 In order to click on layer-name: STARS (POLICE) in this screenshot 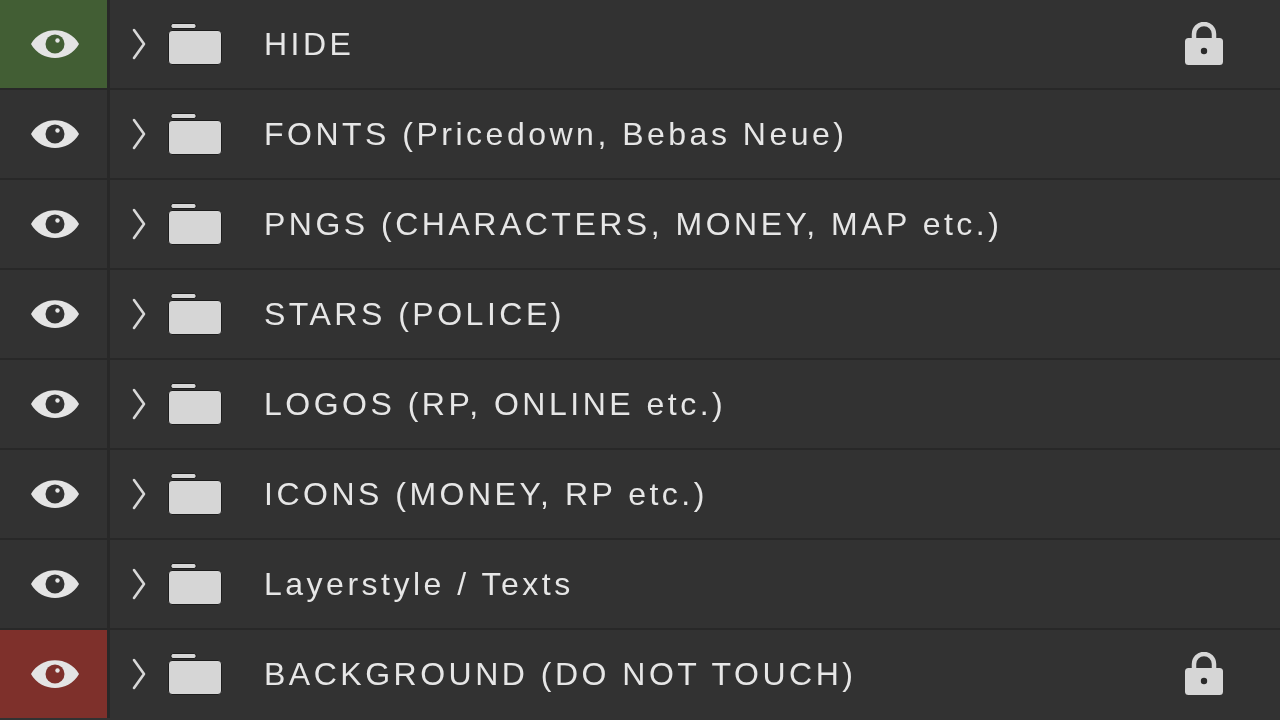, I will do `click(415, 314)`.